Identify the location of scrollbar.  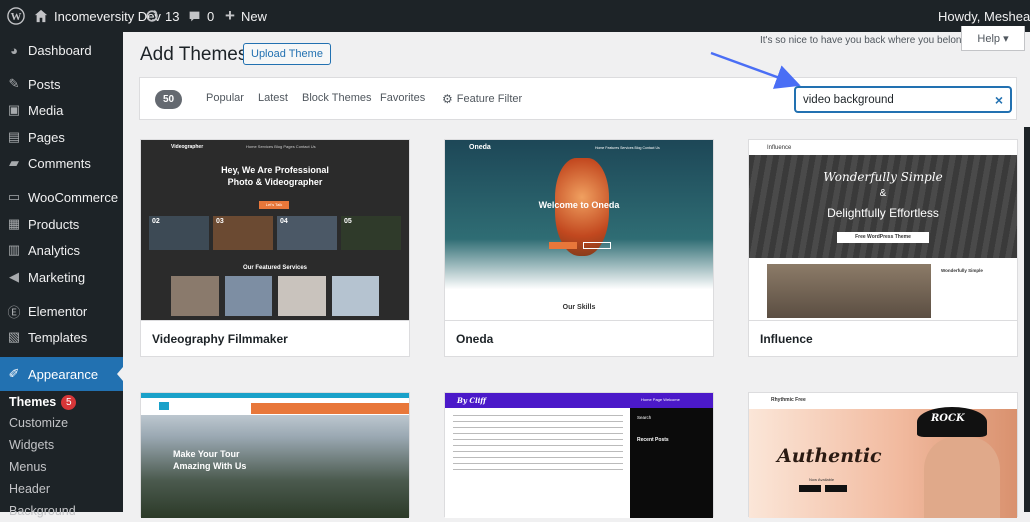
(1027, 319).